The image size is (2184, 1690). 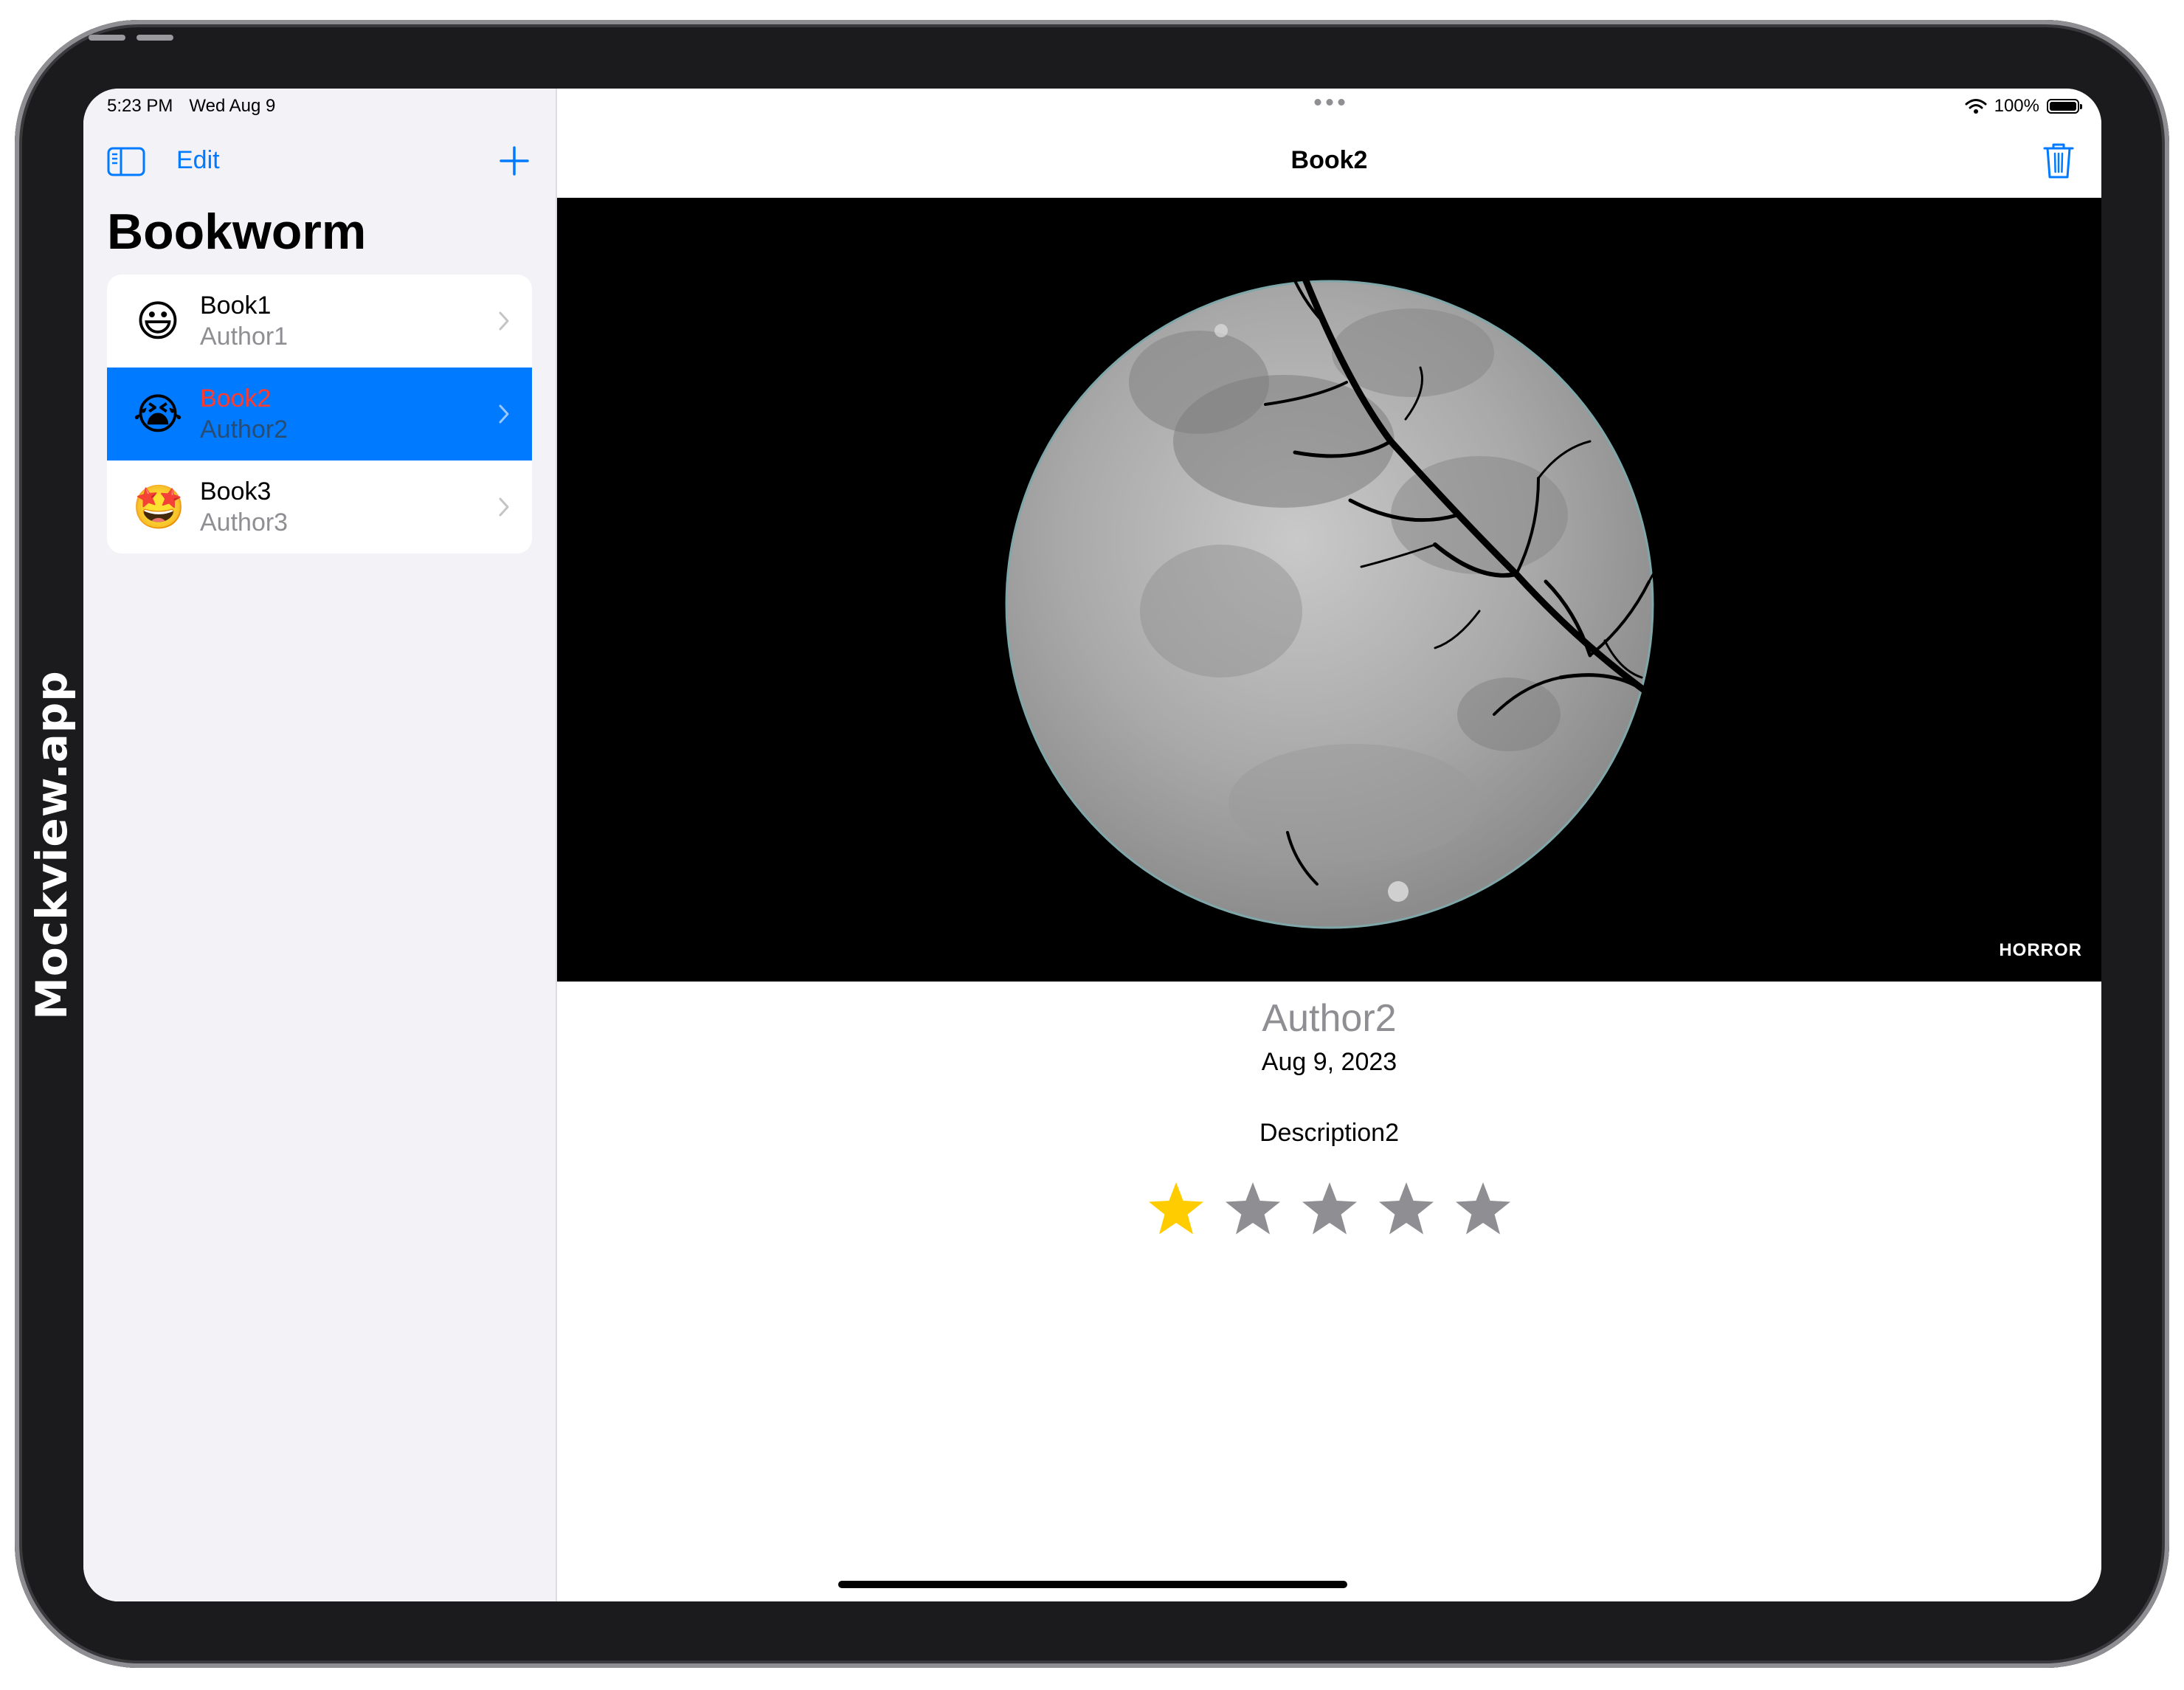 I want to click on moon-image, so click(x=1346, y=577).